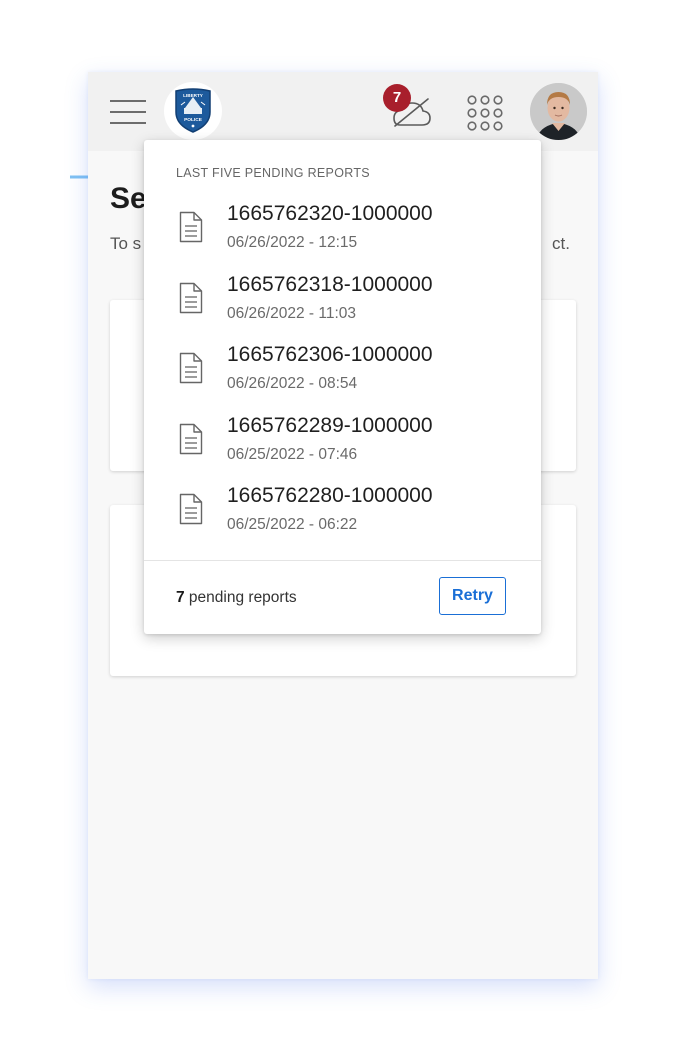 This screenshot has height=1052, width=686. I want to click on page-subtitle-start: To s, so click(126, 243).